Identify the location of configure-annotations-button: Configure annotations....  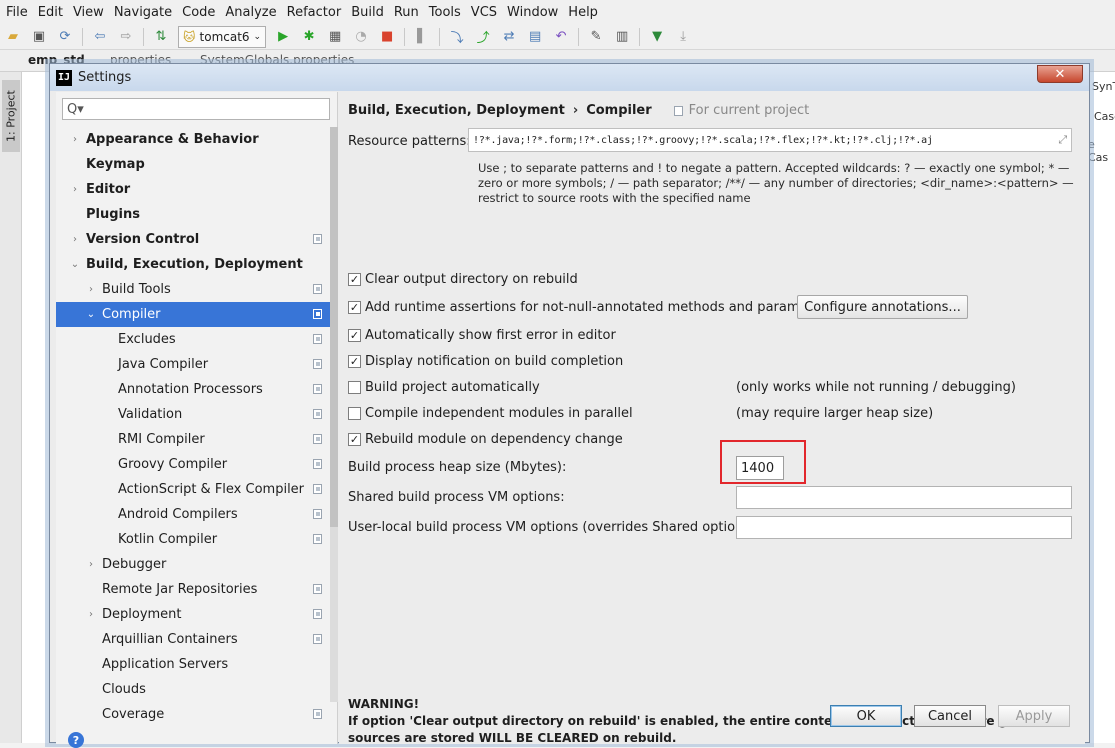
(882, 307).